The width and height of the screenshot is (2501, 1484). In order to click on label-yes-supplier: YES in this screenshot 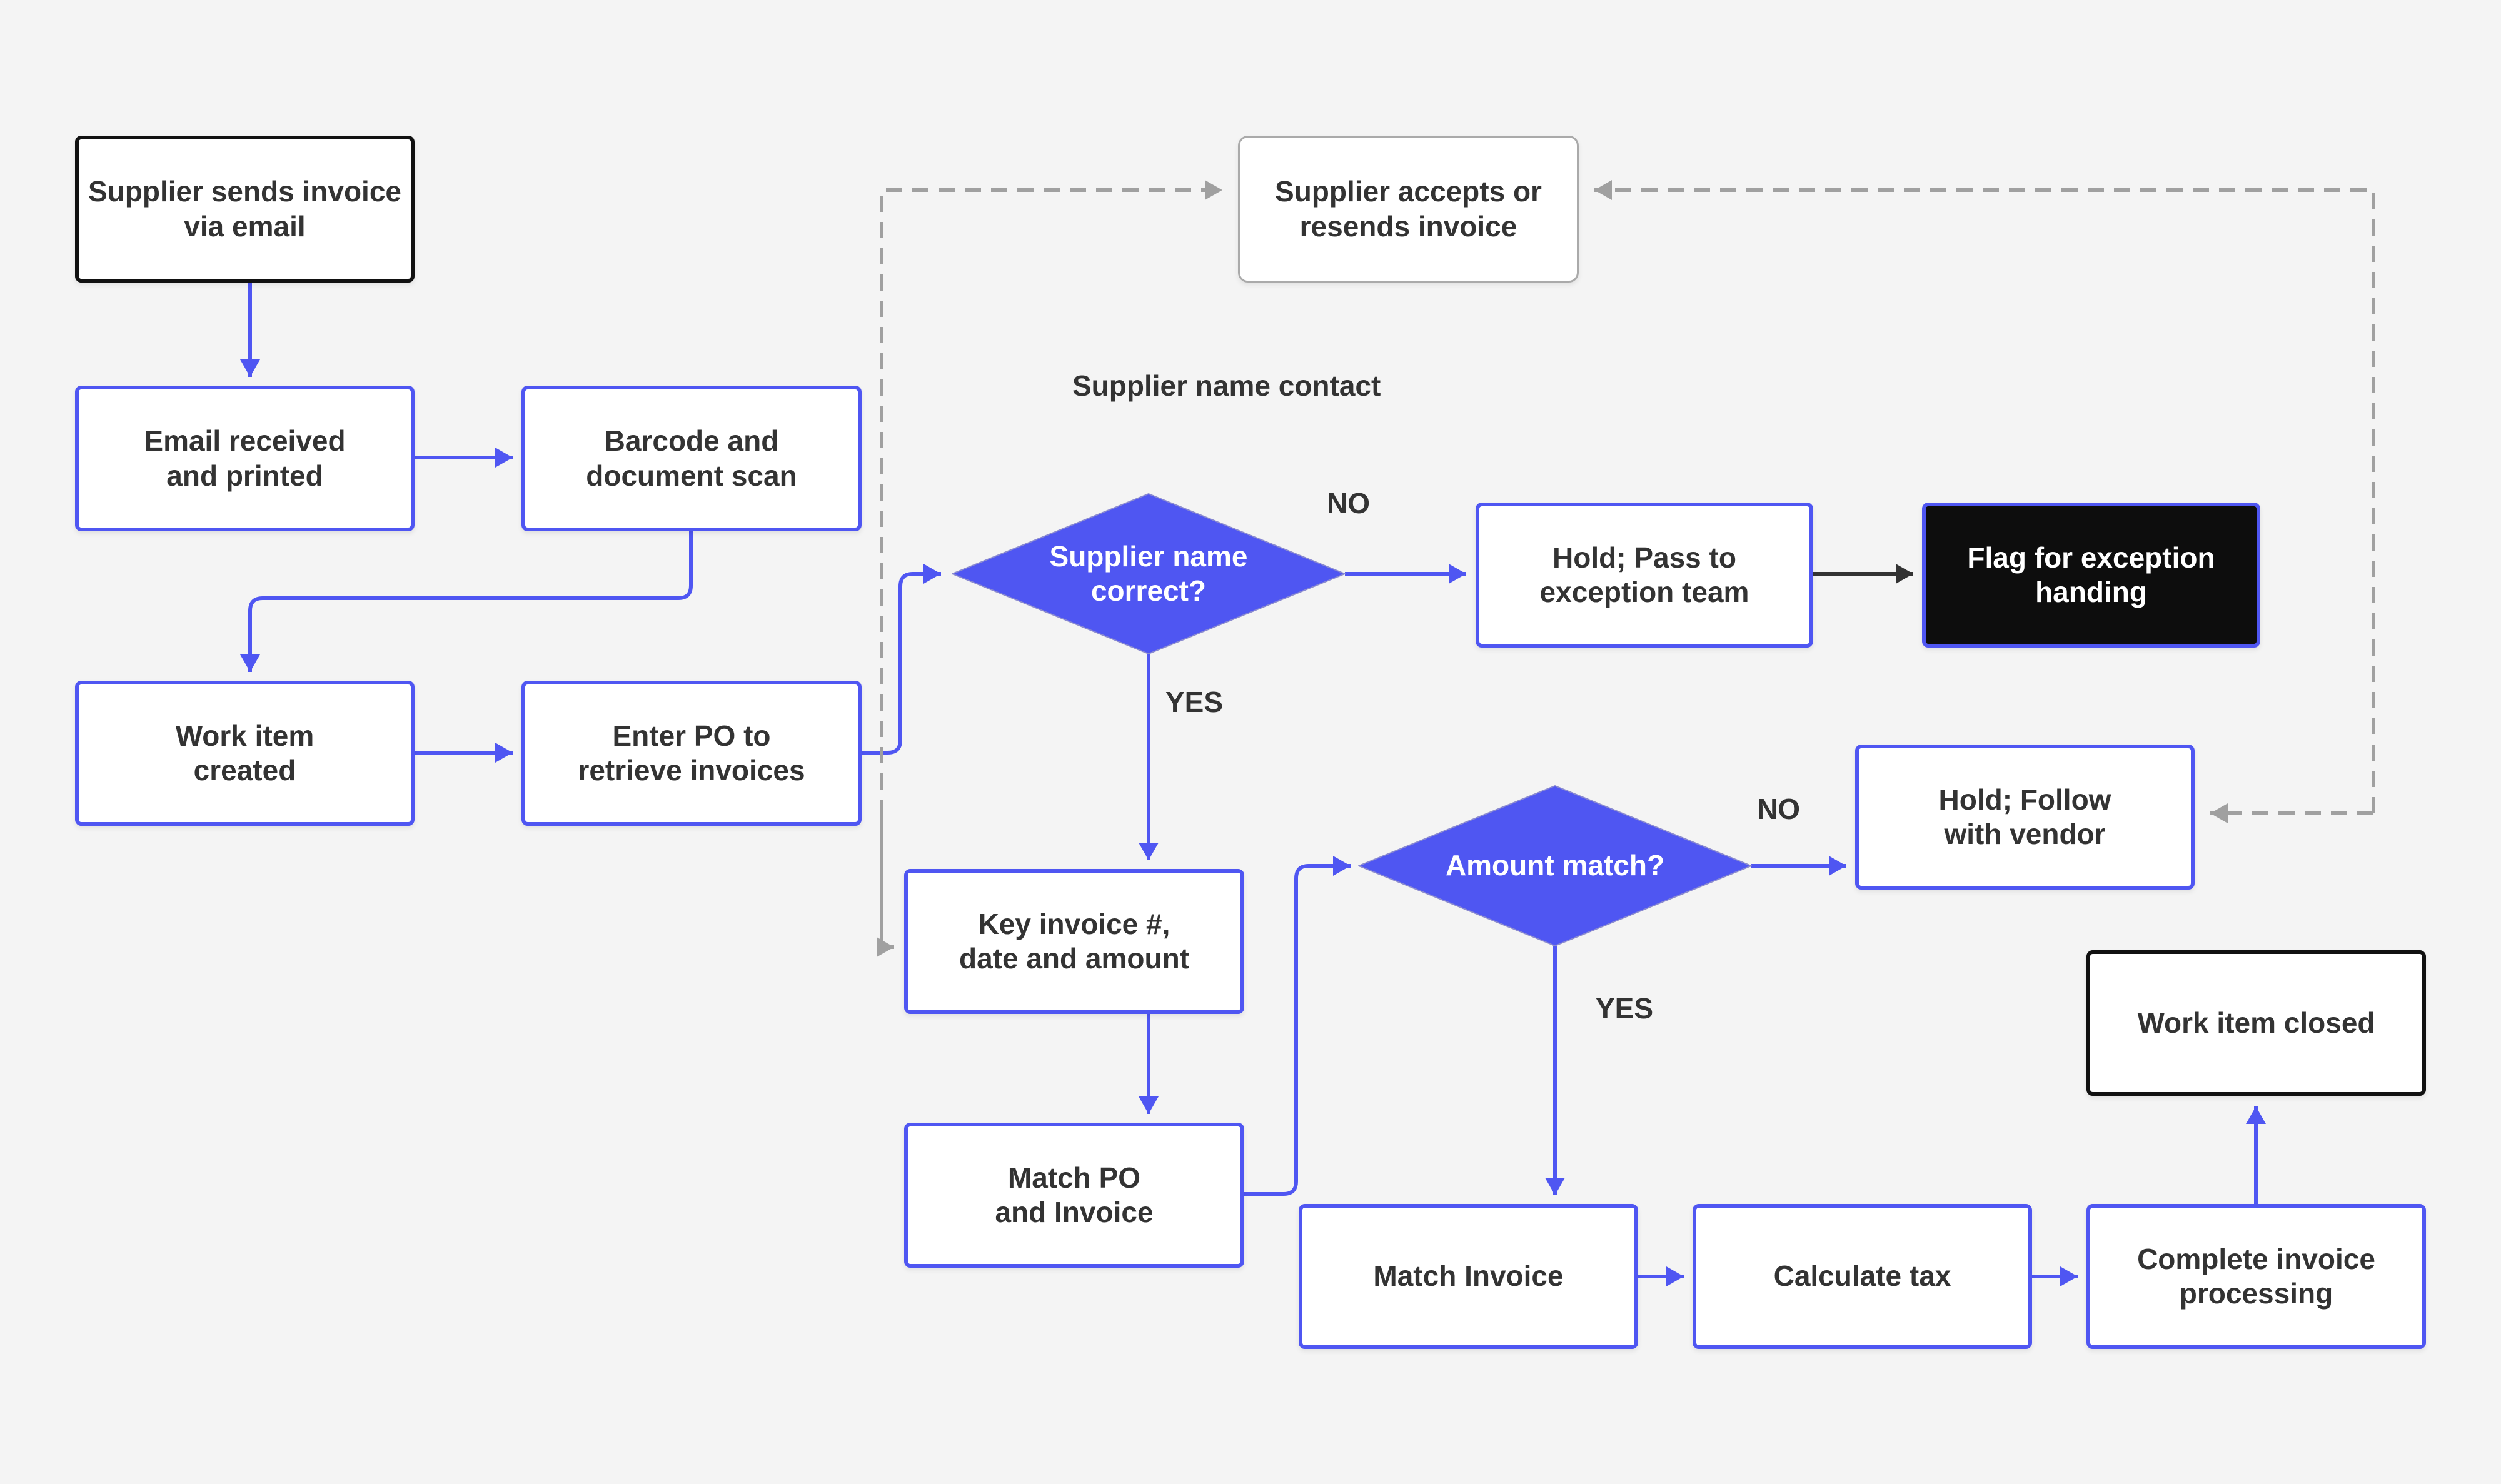, I will do `click(1194, 702)`.